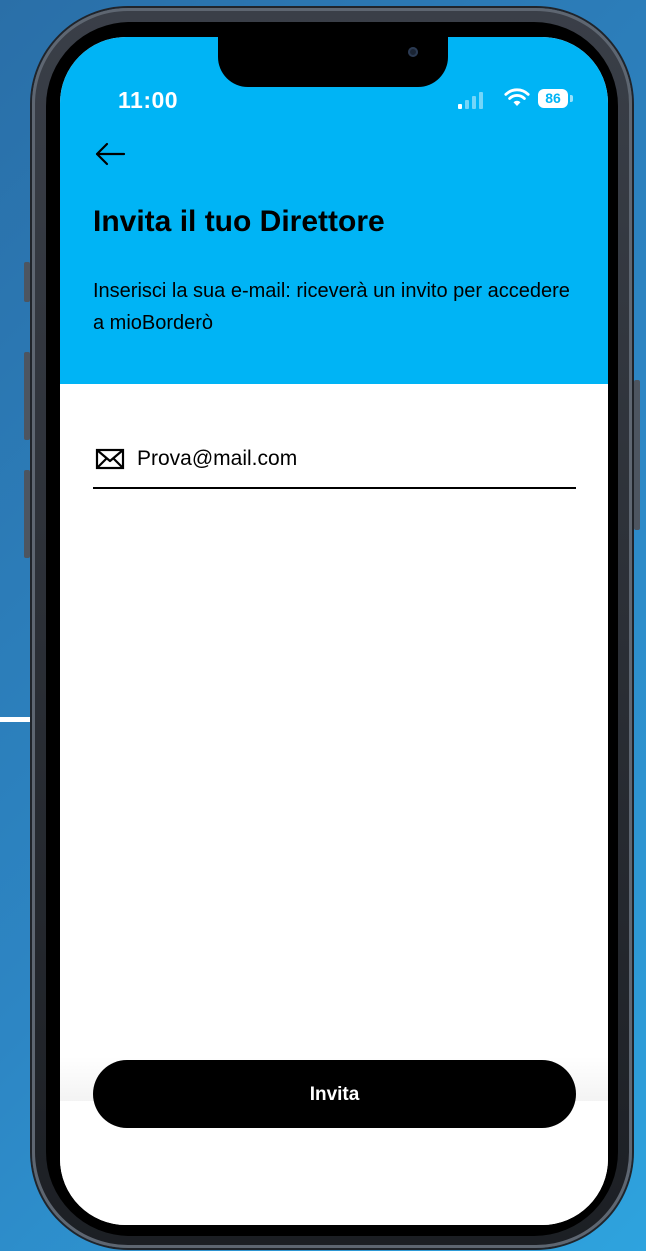 Image resolution: width=646 pixels, height=1251 pixels. Describe the element at coordinates (637, 455) in the screenshot. I see `power-button` at that location.